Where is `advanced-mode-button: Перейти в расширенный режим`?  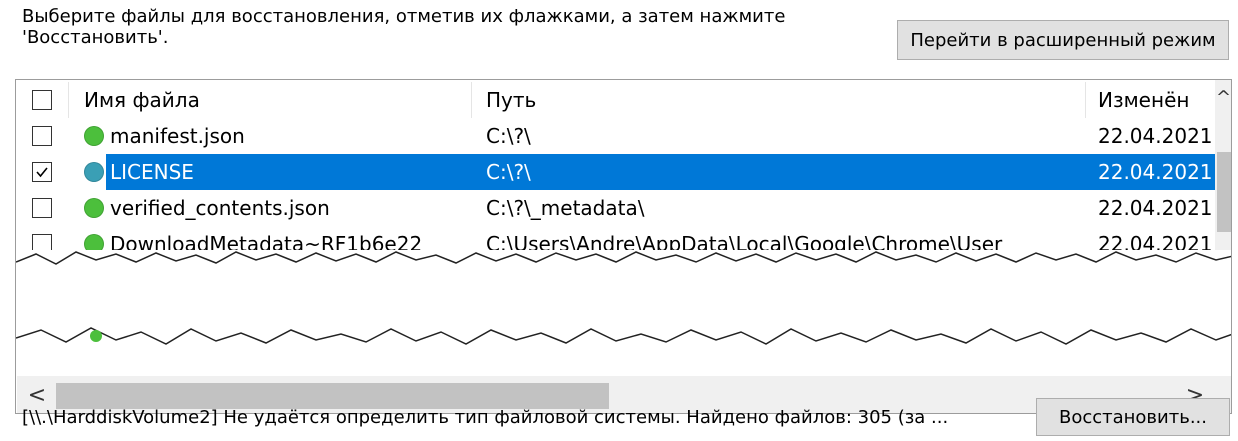 advanced-mode-button: Перейти в расширенный режим is located at coordinates (1063, 40).